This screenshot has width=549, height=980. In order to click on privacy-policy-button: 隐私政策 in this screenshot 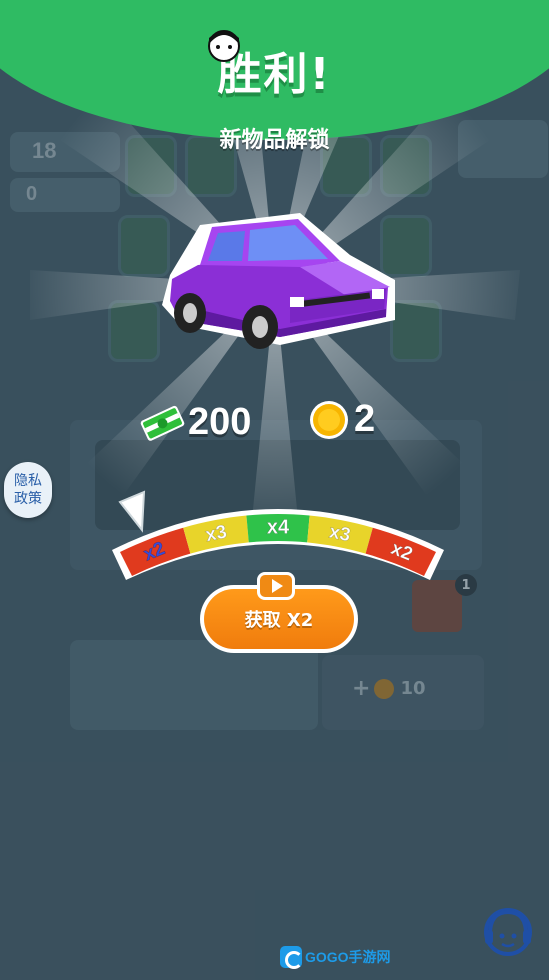, I will do `click(28, 490)`.